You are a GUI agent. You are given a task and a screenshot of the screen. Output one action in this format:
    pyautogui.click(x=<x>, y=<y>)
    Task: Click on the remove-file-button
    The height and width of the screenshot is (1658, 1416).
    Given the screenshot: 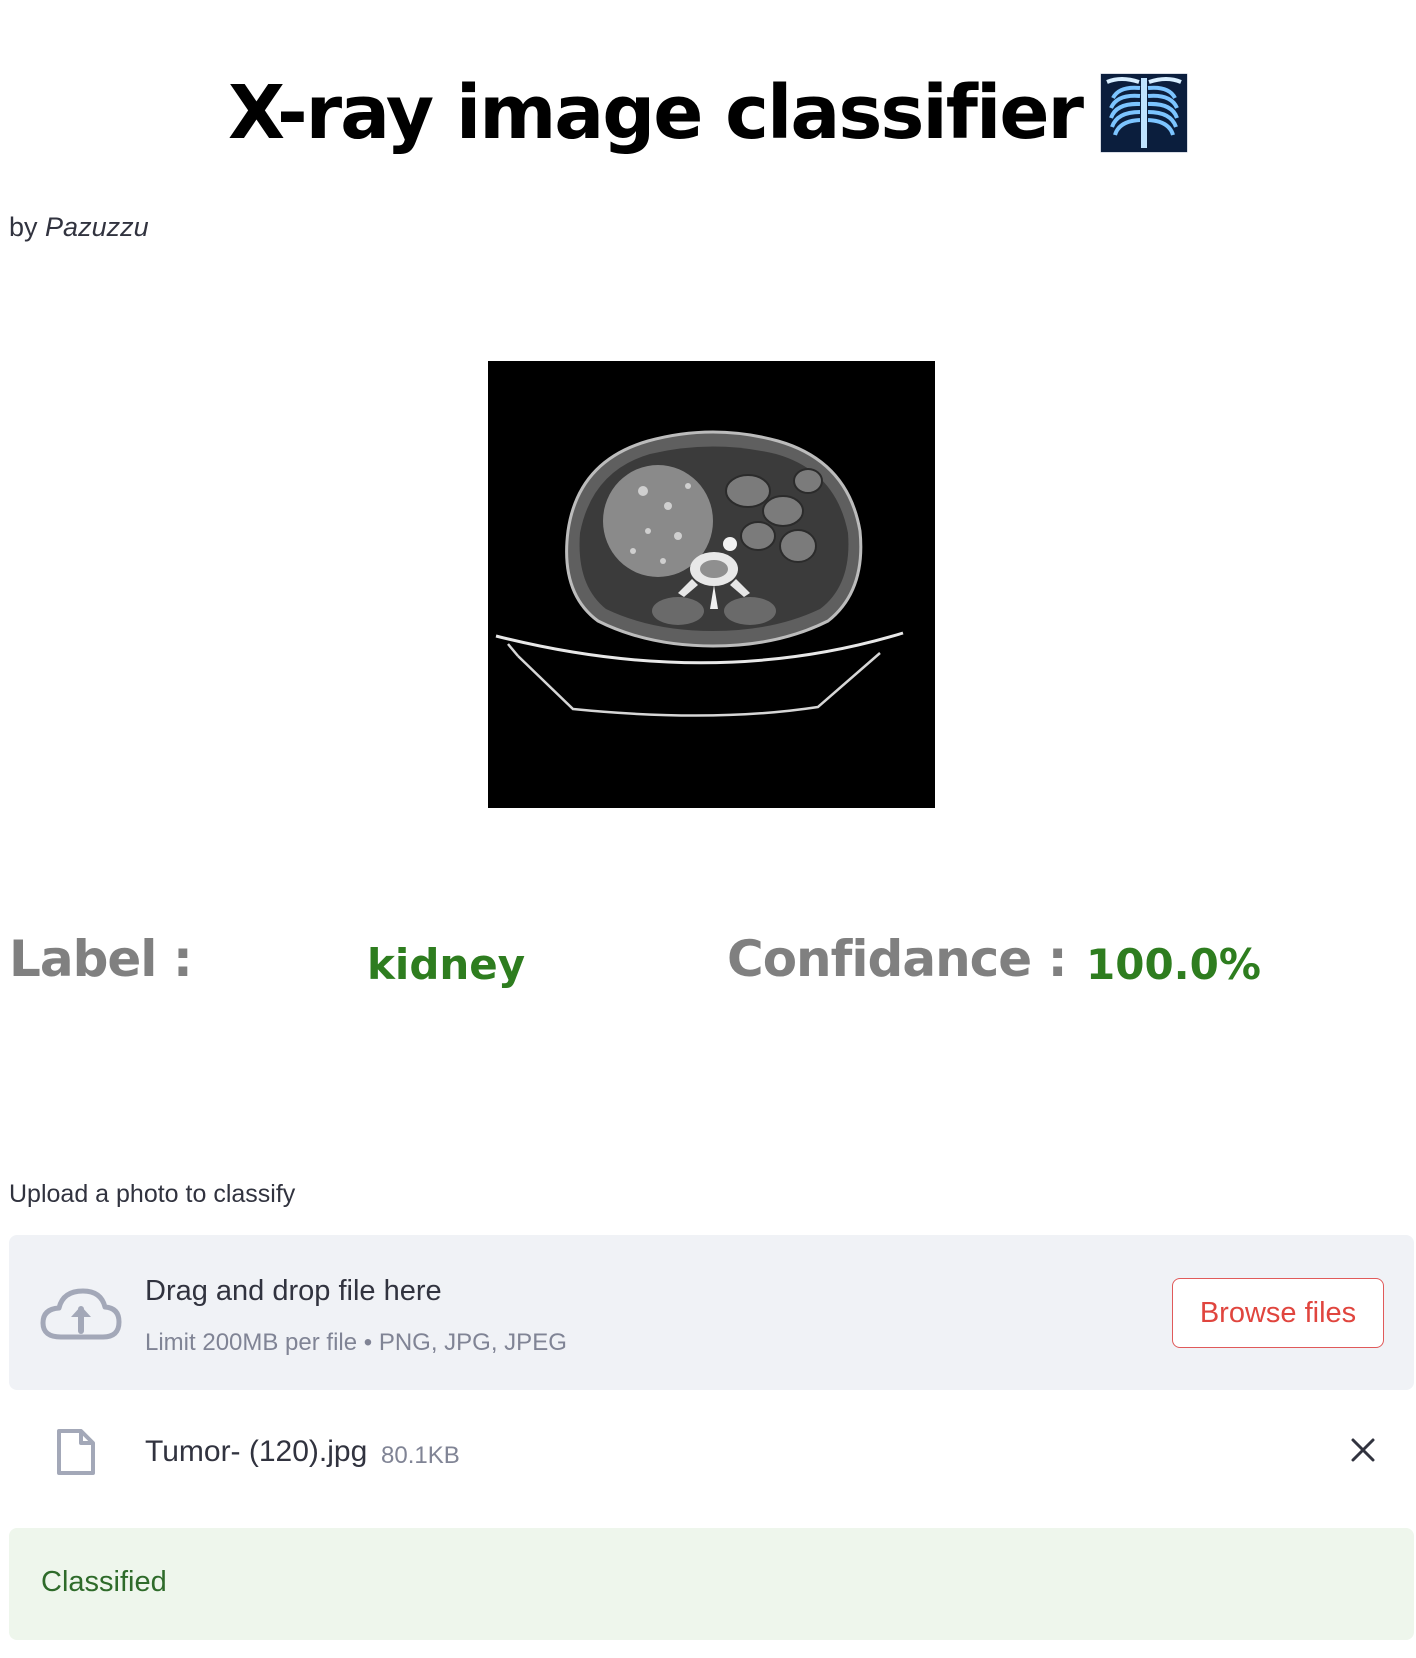 What is the action you would take?
    pyautogui.click(x=1363, y=1450)
    